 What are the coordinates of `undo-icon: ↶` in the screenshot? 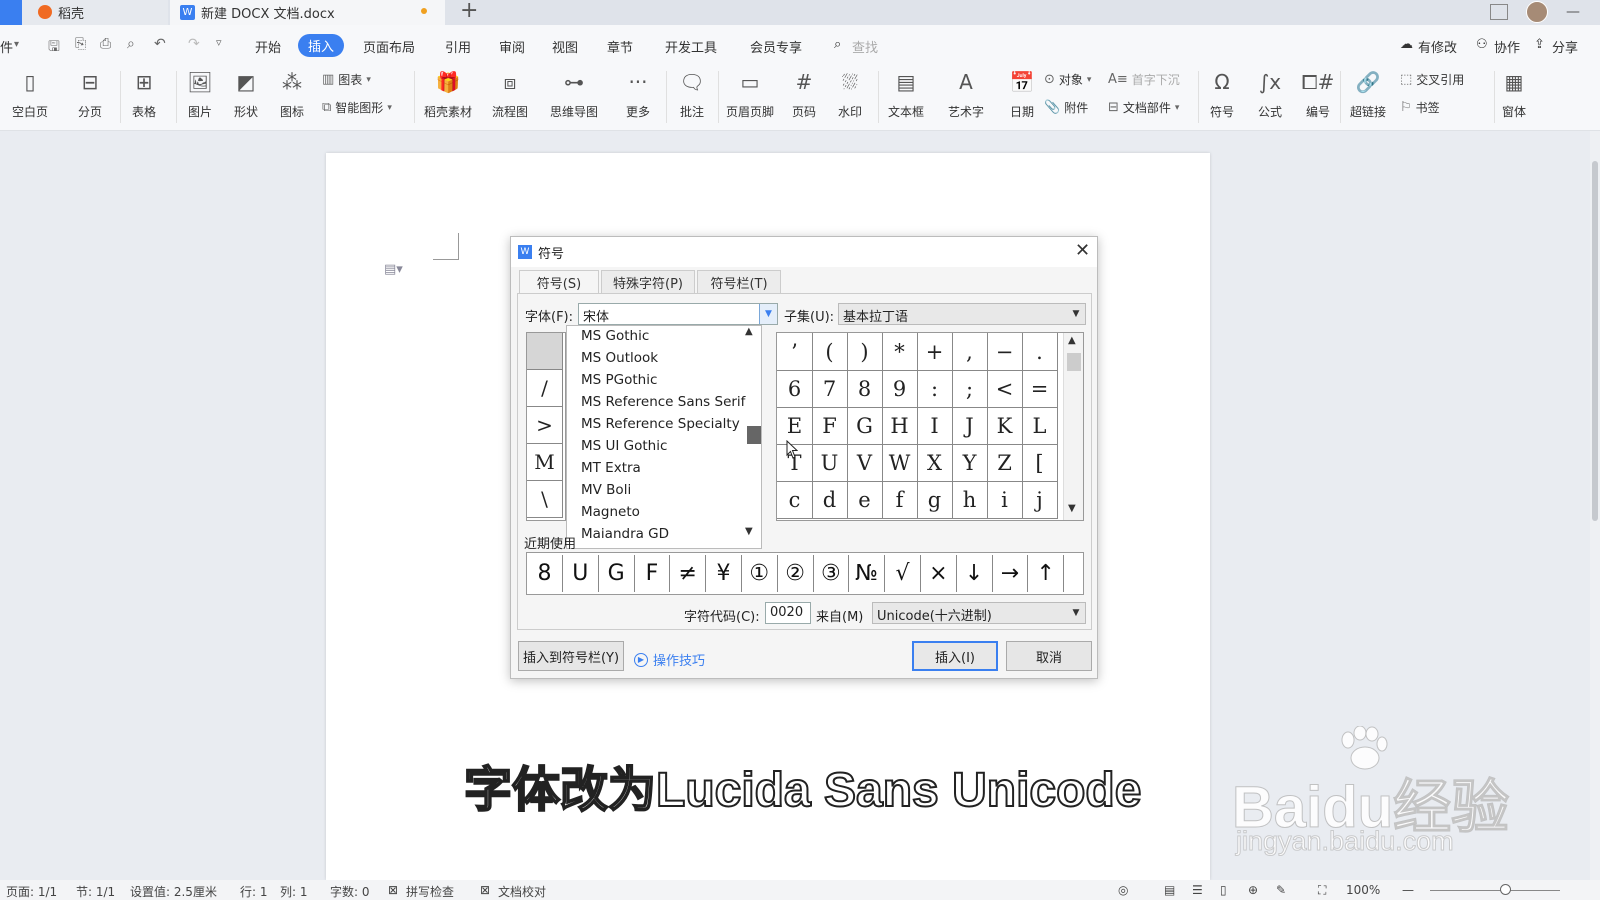 It's located at (160, 44).